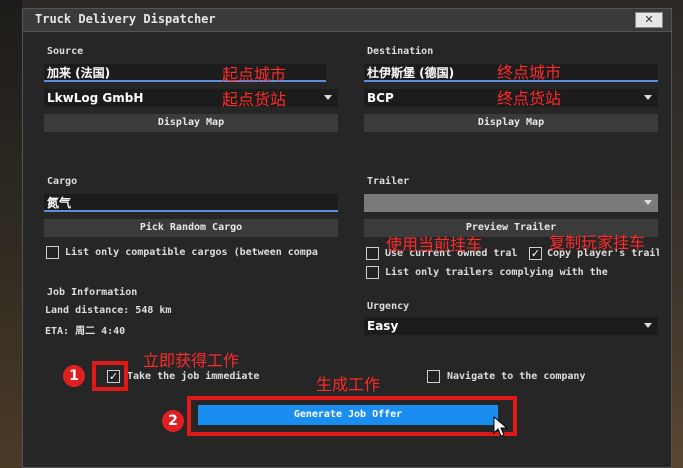  Describe the element at coordinates (173, 421) in the screenshot. I see `step-2-badge: 2` at that location.